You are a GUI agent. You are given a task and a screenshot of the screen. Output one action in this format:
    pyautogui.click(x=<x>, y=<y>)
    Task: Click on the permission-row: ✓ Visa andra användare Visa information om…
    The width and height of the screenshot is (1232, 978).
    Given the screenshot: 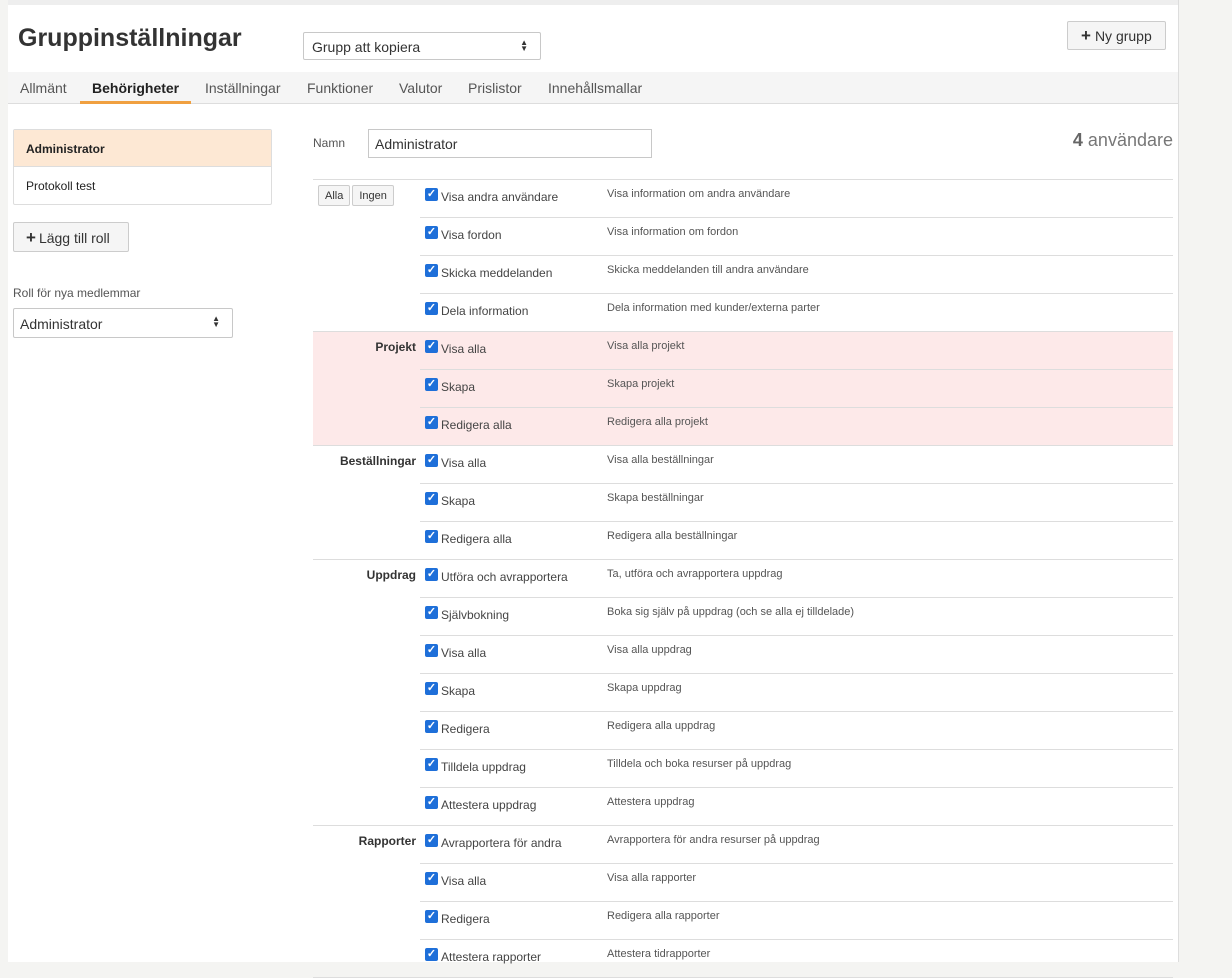 What is the action you would take?
    pyautogui.click(x=796, y=199)
    